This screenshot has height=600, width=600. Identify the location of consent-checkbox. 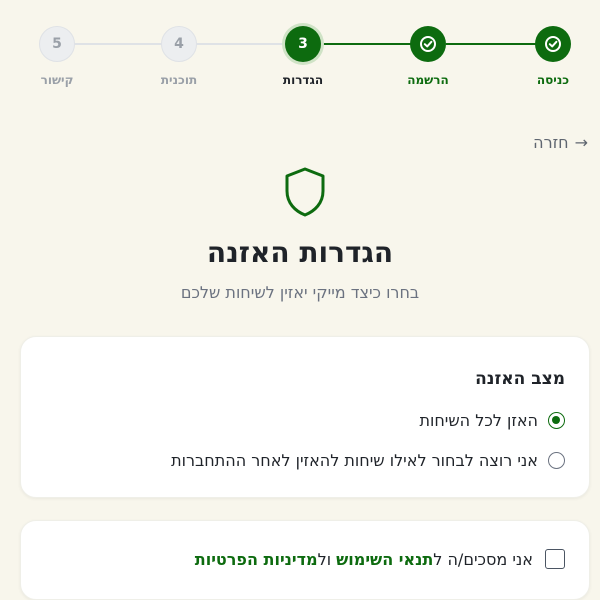
(555, 559).